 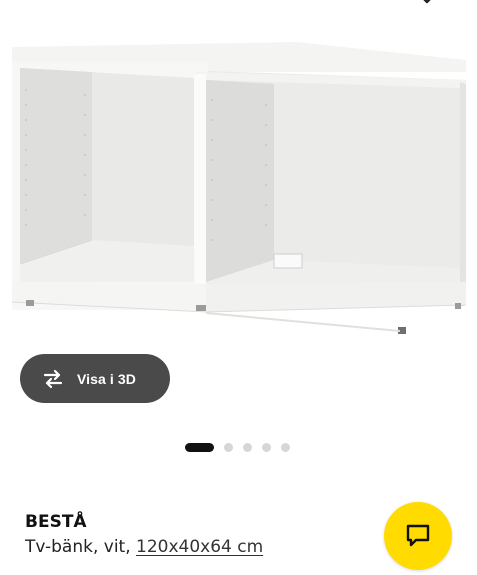 I want to click on chat-bubble-icon, so click(x=418, y=535).